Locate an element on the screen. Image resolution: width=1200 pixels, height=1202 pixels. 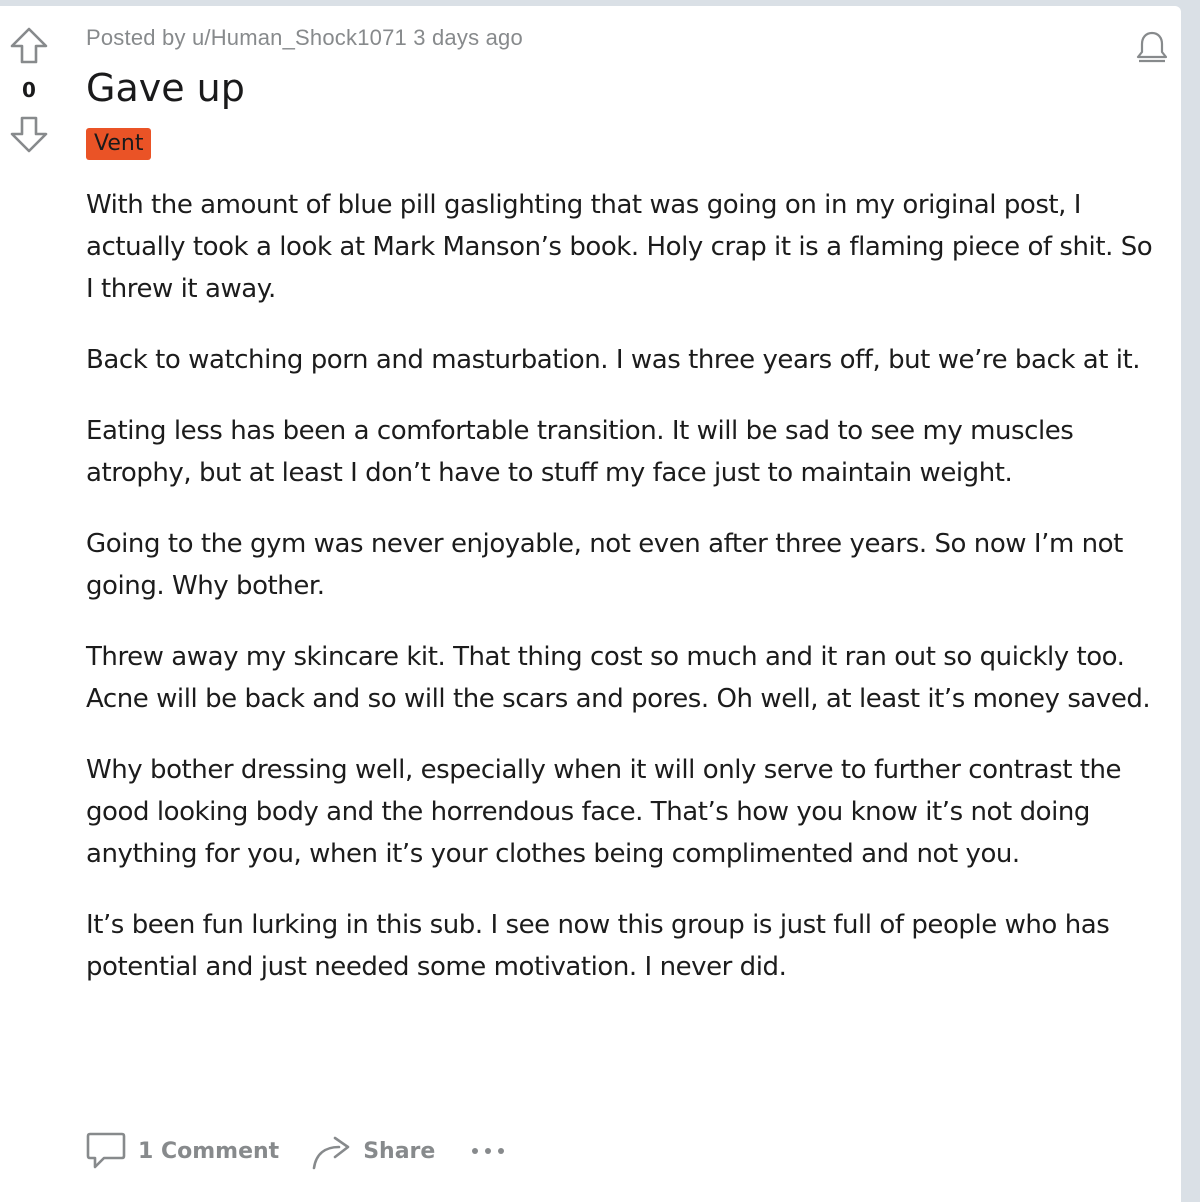
vote-column: 0 is located at coordinates (29, 81).